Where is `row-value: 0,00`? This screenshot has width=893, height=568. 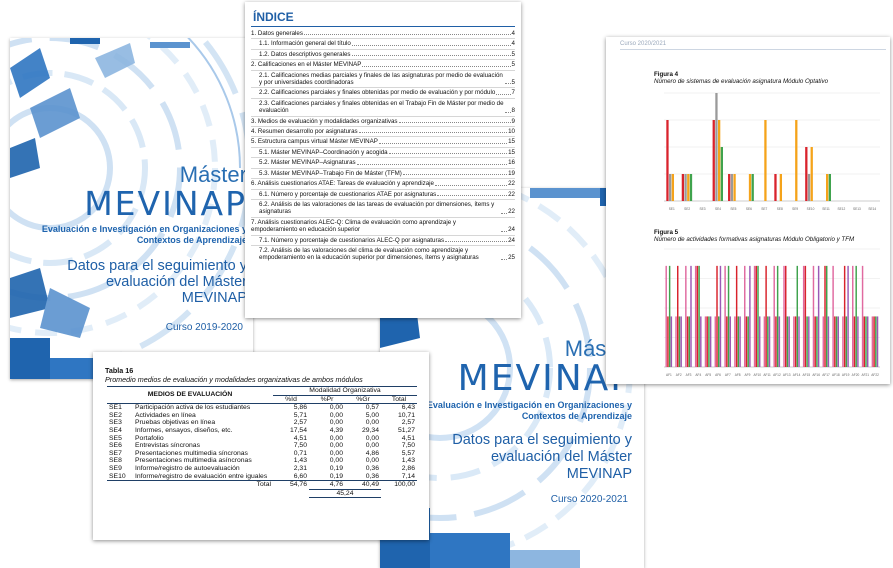 row-value: 0,00 is located at coordinates (336, 446).